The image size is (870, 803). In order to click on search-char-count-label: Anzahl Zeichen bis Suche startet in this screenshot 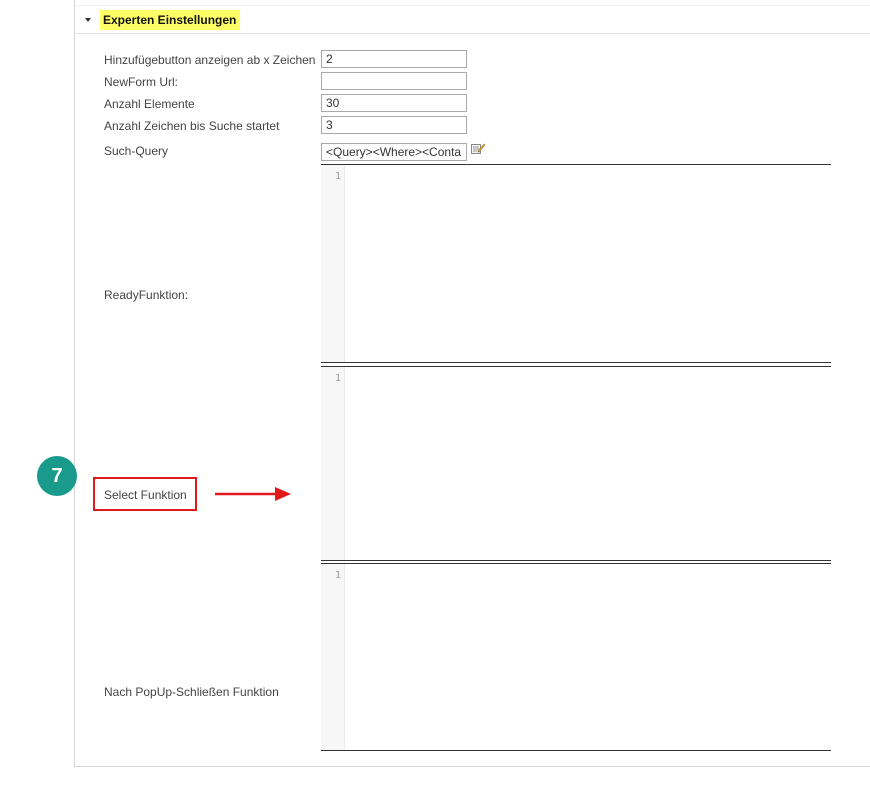, I will do `click(192, 126)`.